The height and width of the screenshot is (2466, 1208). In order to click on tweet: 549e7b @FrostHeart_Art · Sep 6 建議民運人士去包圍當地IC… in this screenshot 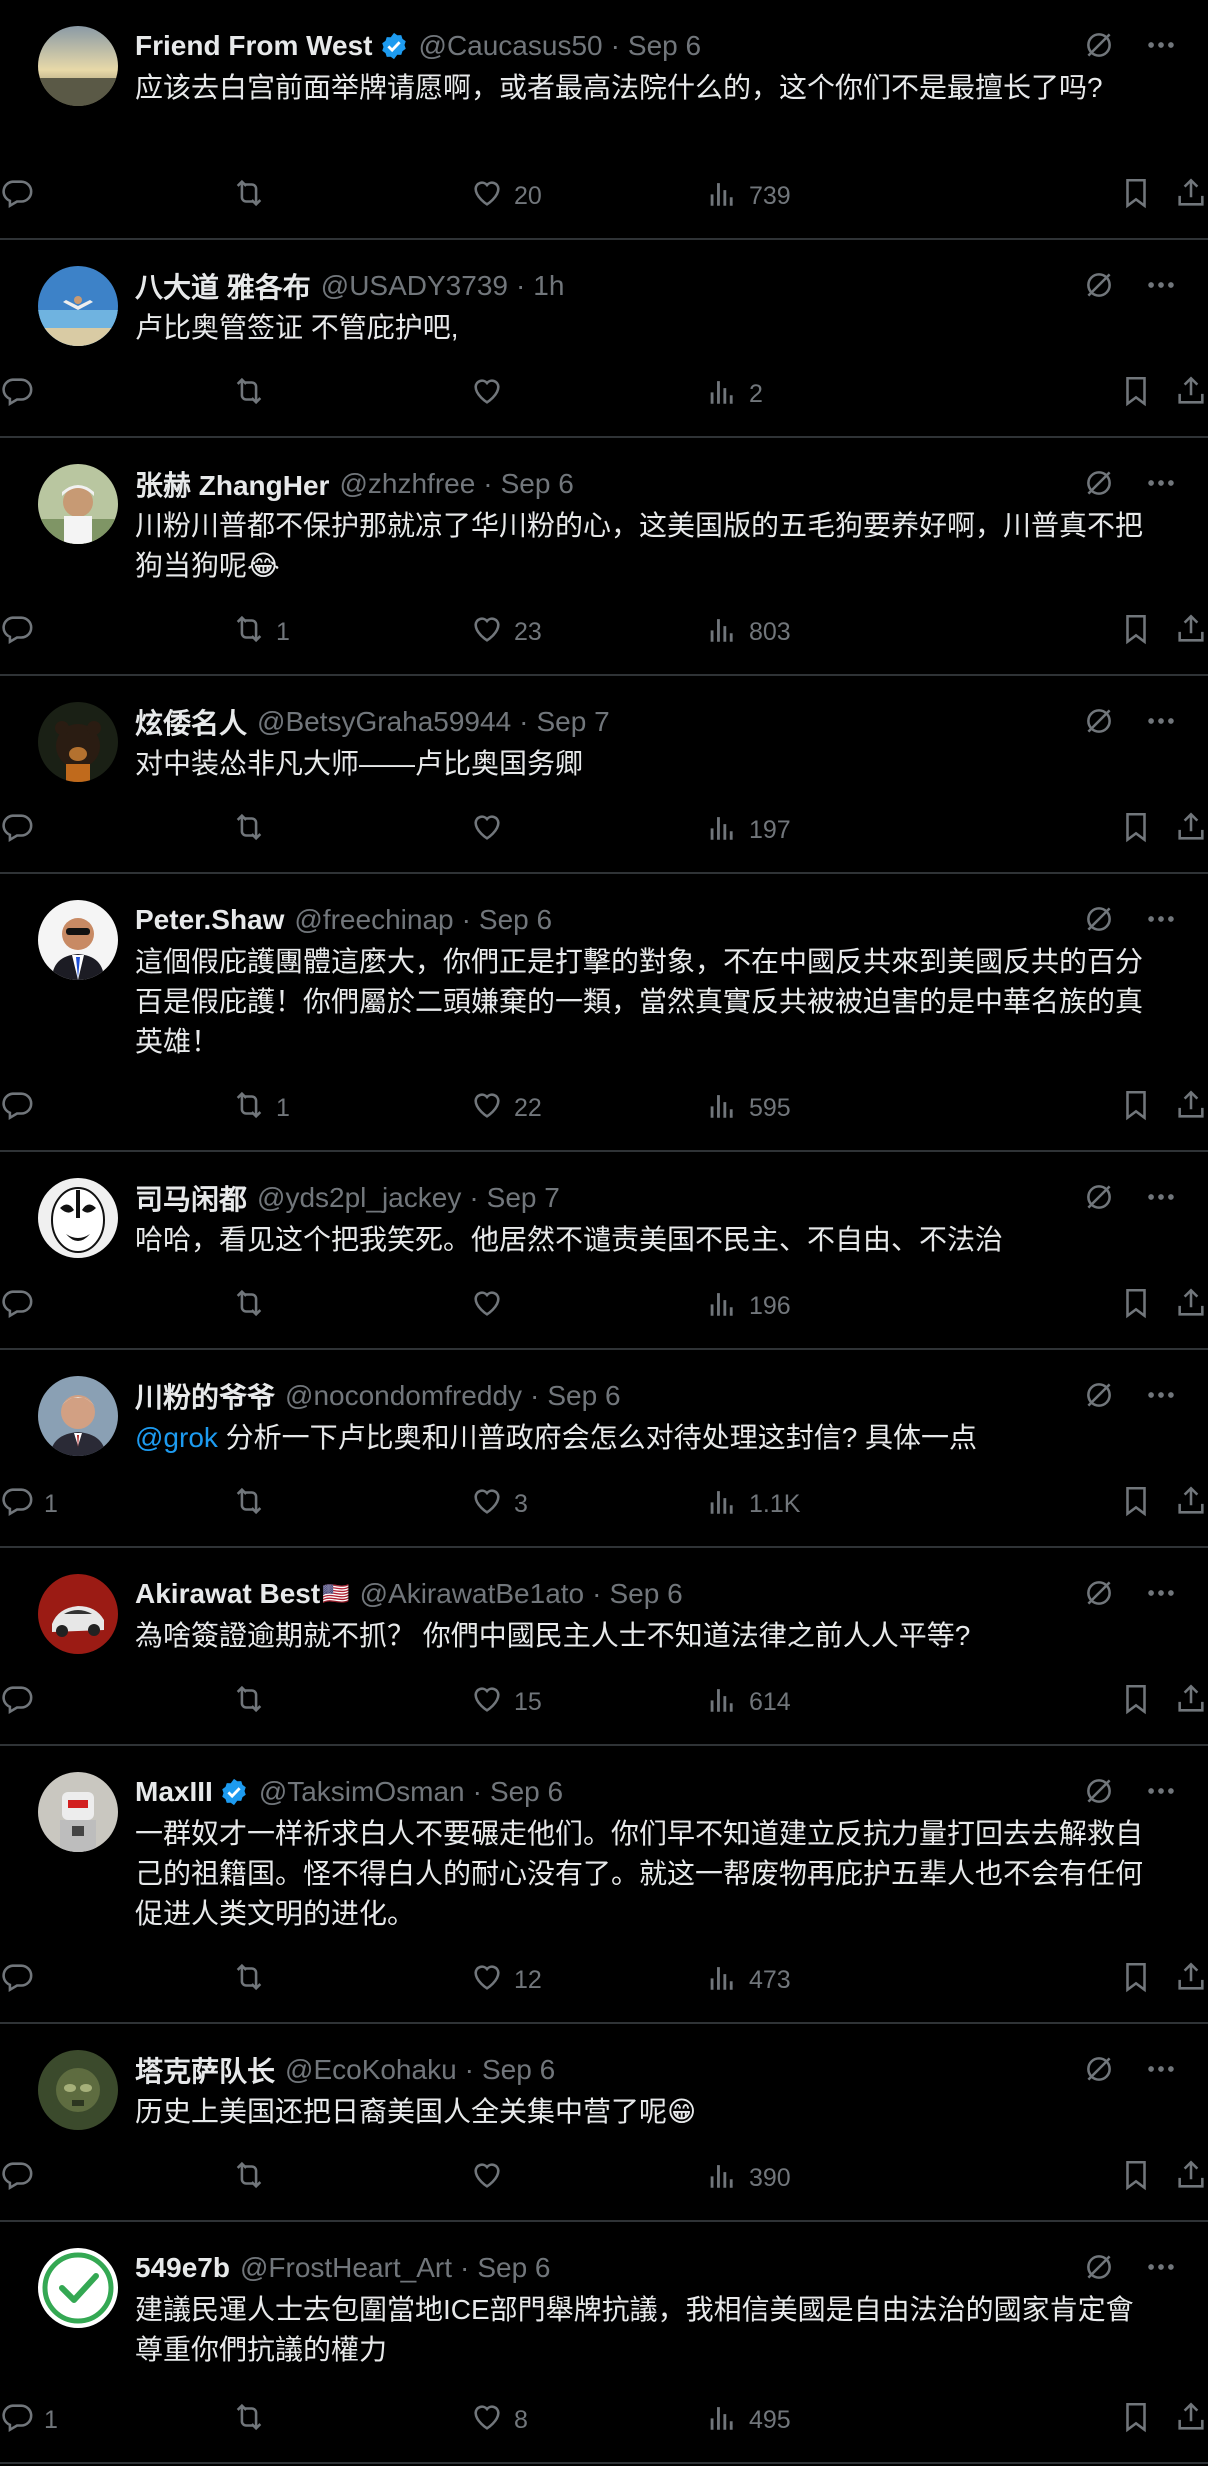, I will do `click(604, 2343)`.